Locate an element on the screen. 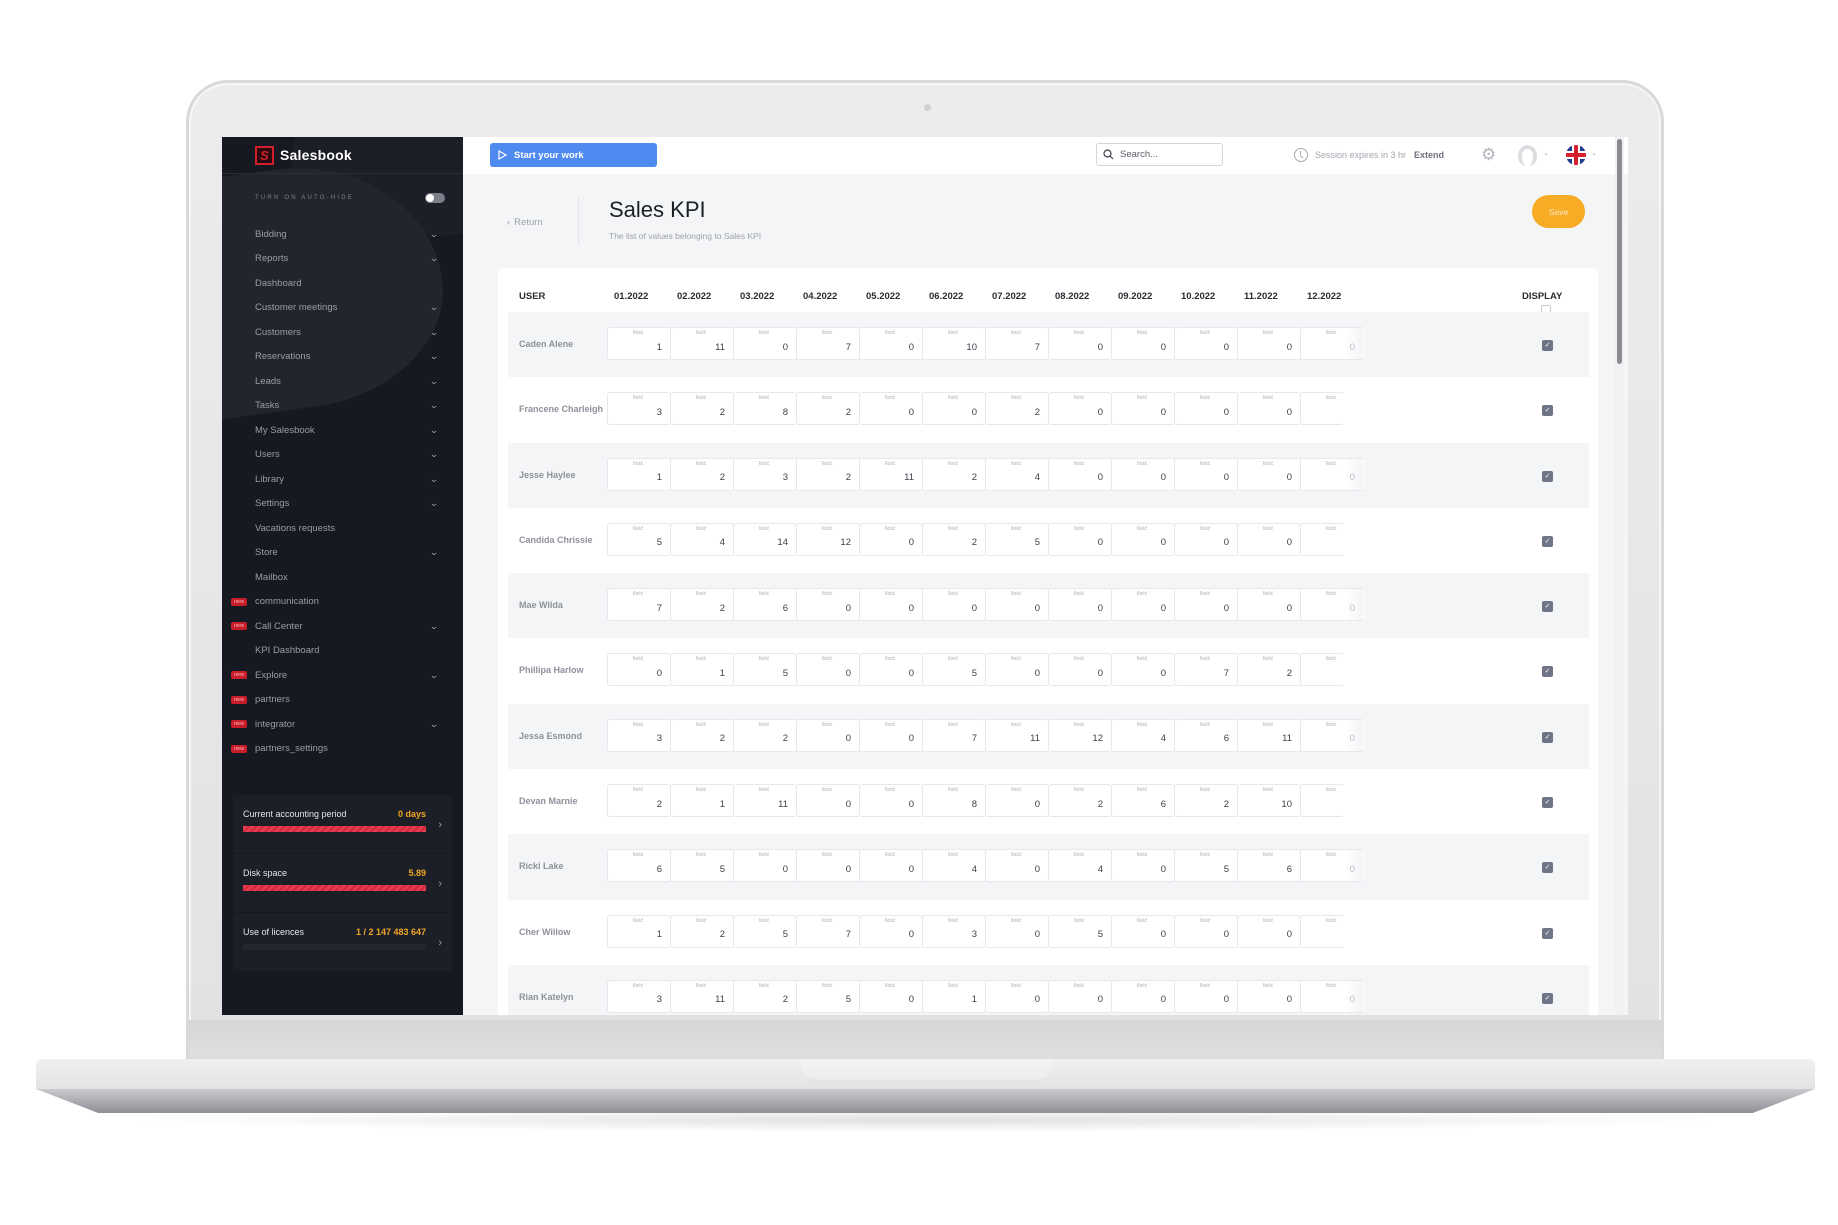 The width and height of the screenshot is (1838, 1225). display-checkbox: ✓ is located at coordinates (1547, 607).